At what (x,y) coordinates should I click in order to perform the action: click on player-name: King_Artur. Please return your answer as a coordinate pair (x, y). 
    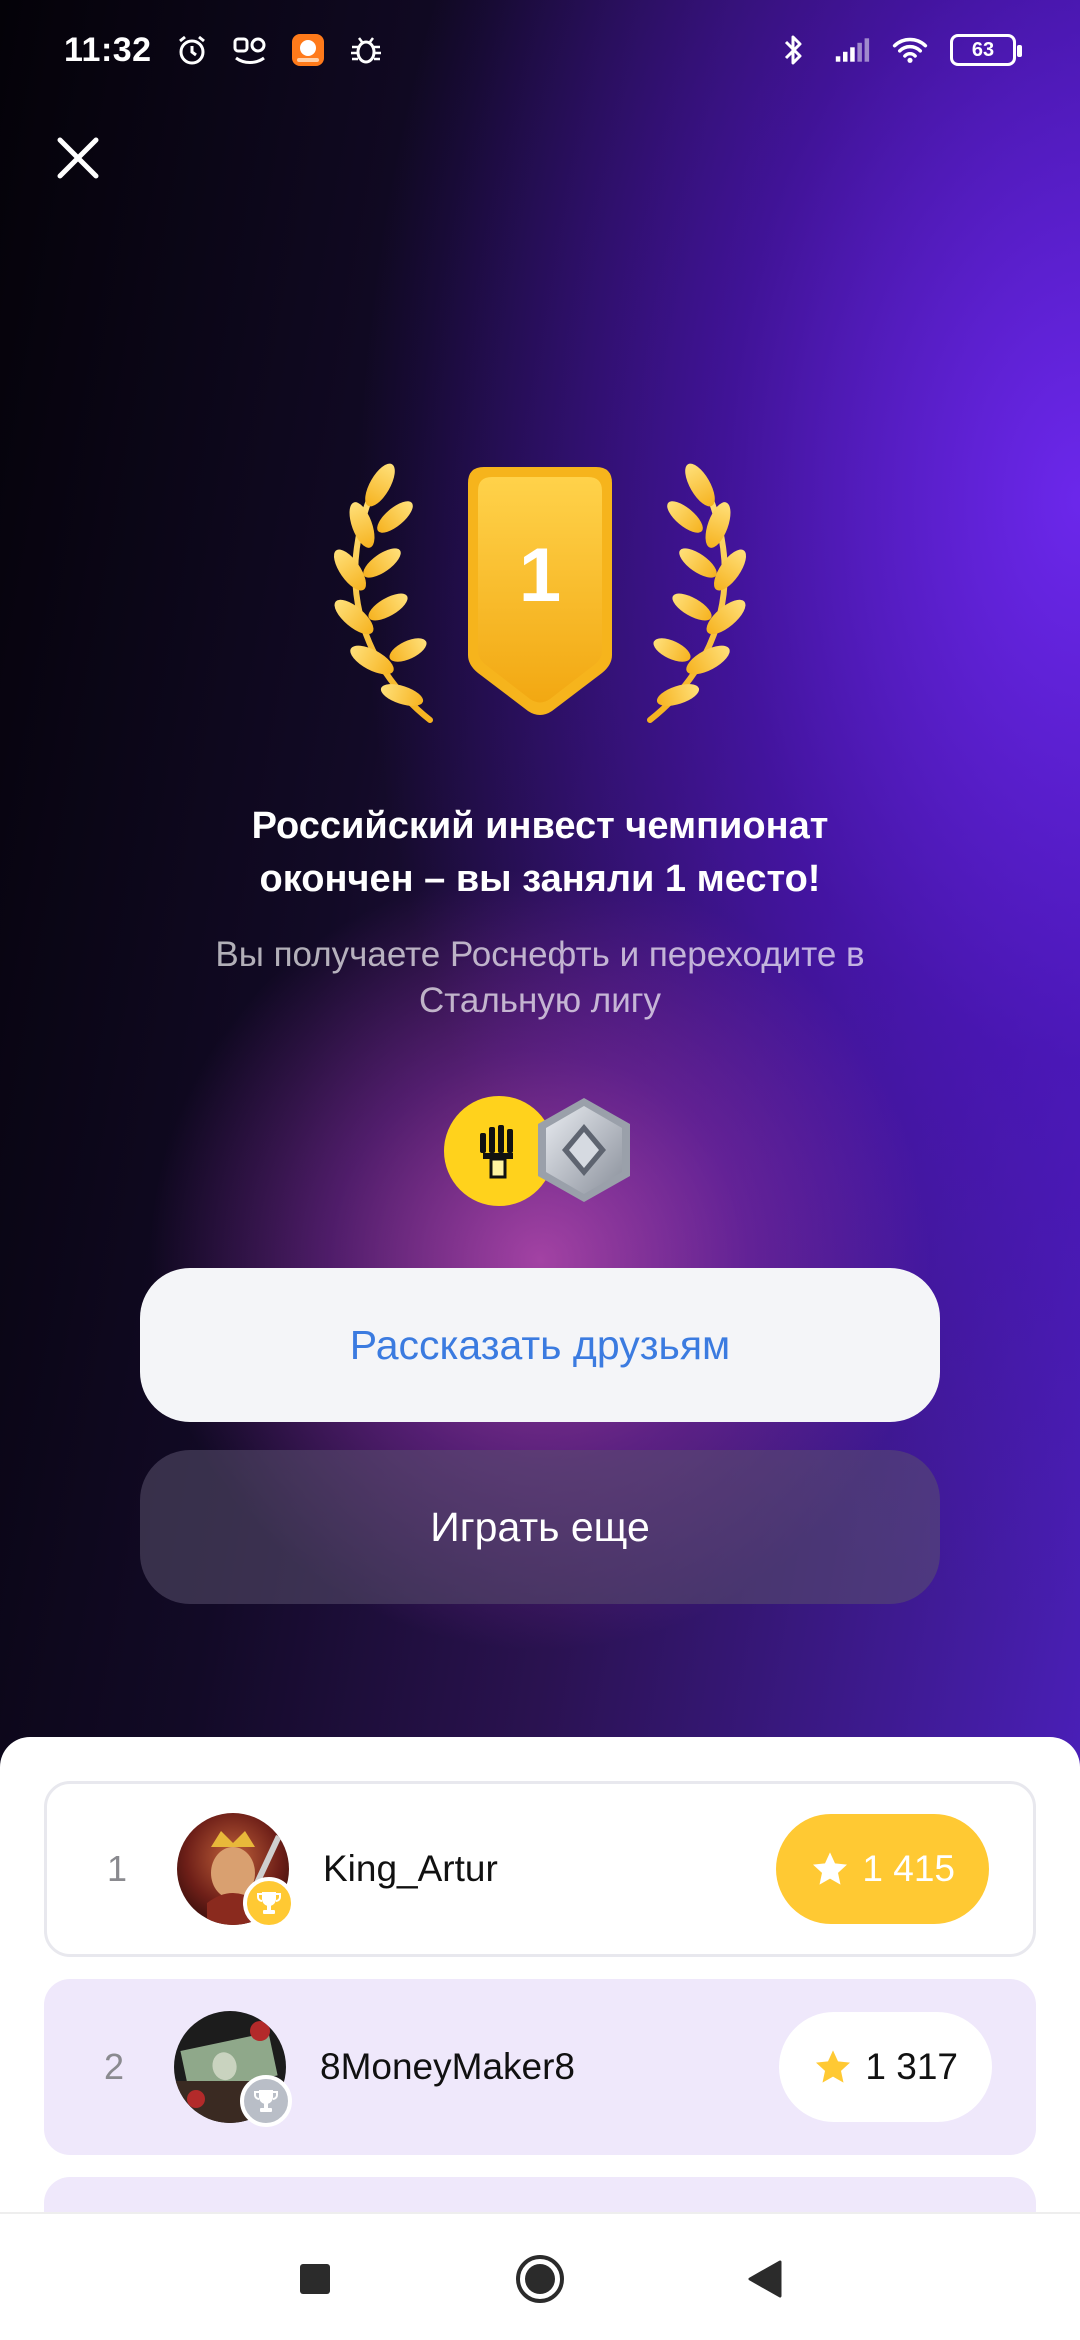
    Looking at the image, I should click on (410, 1868).